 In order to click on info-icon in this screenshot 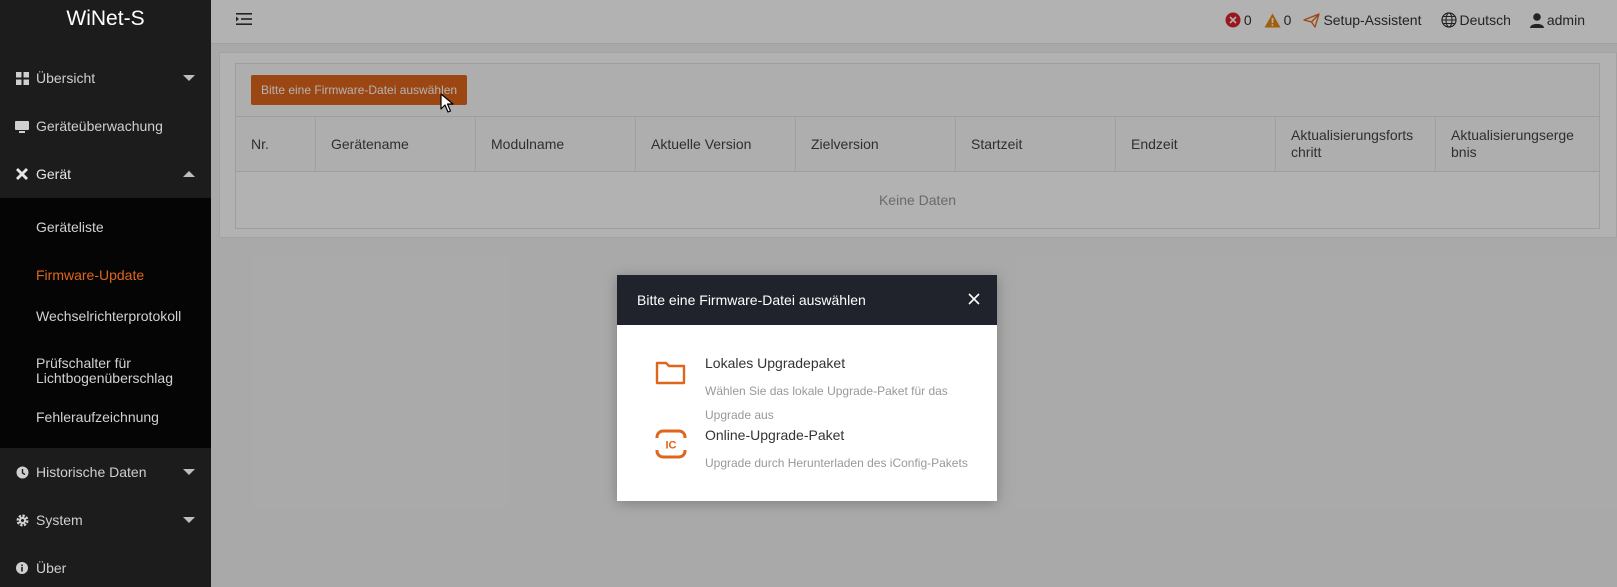, I will do `click(22, 568)`.